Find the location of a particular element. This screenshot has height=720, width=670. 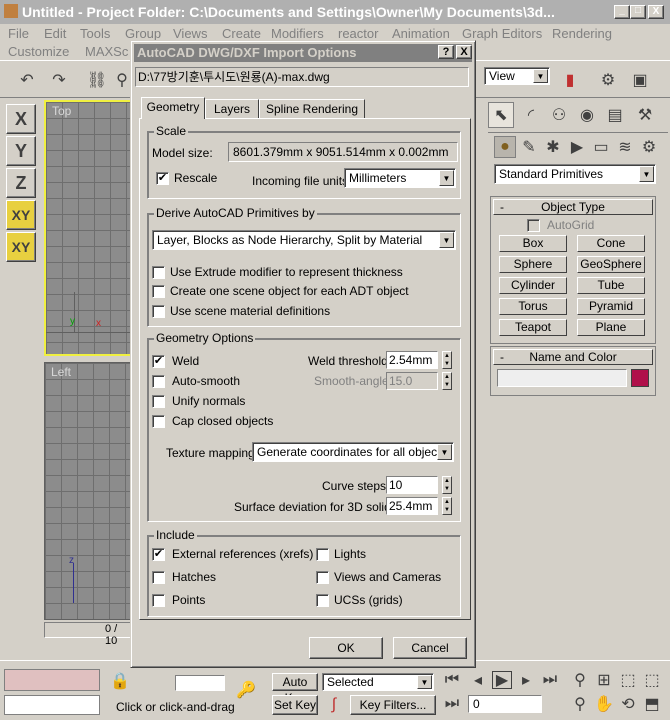

menu-edit: Edit is located at coordinates (55, 33).